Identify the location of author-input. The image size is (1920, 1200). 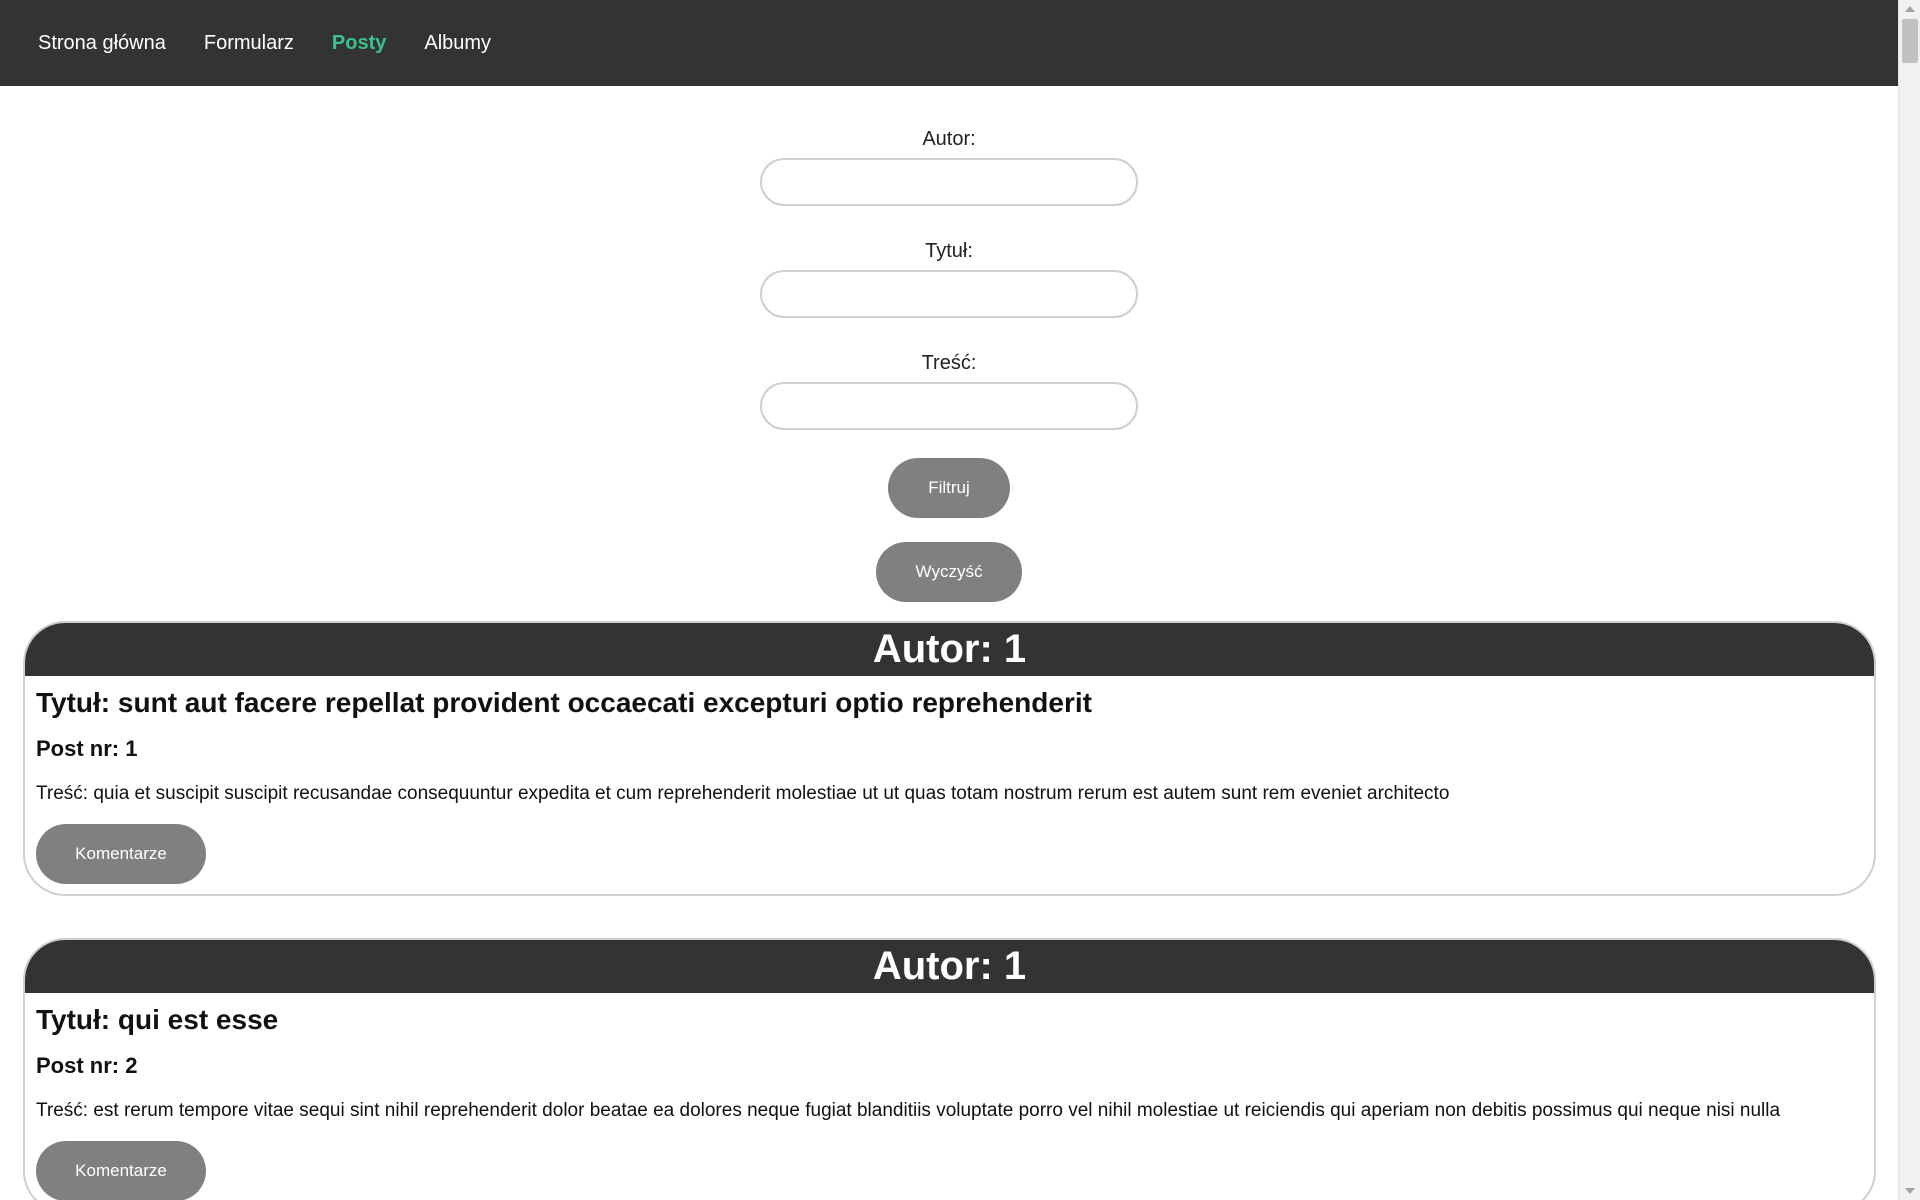
(949, 182).